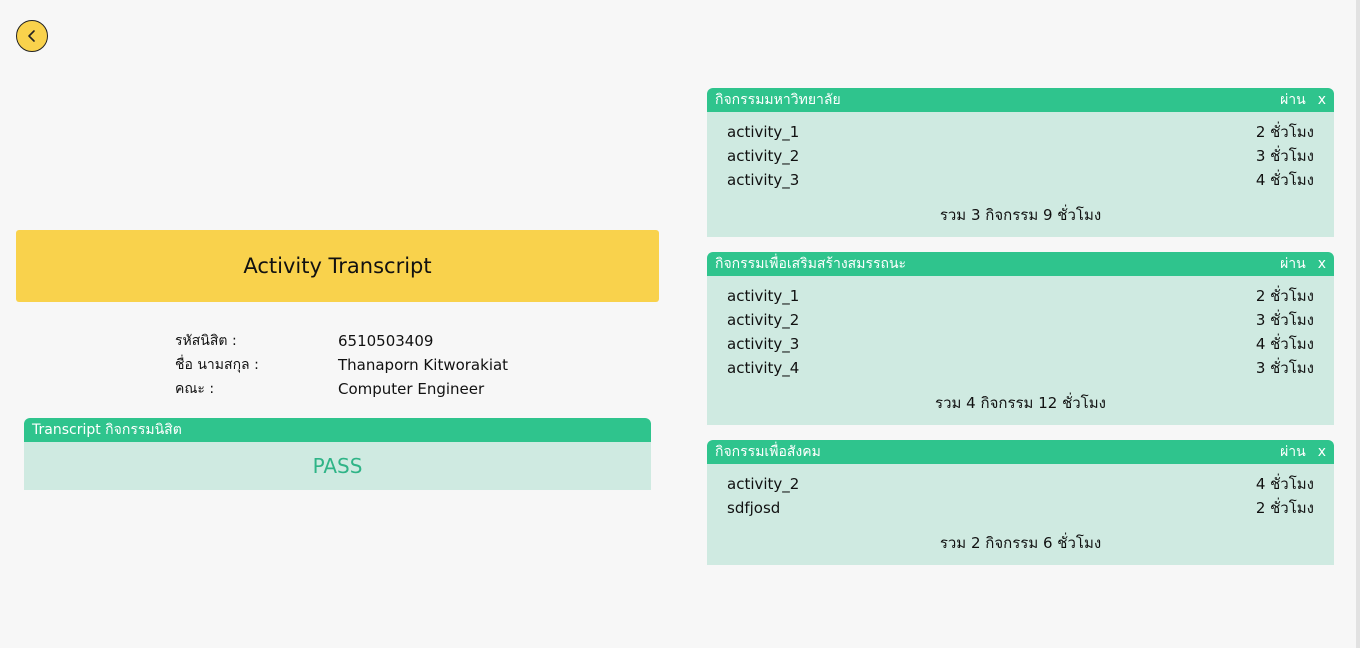 Image resolution: width=1360 pixels, height=648 pixels. What do you see at coordinates (1020, 264) in the screenshot?
I see `category-header: กิจกรรมเพื่อเสริมสร้างสมรรถนะ ผ่าน x` at bounding box center [1020, 264].